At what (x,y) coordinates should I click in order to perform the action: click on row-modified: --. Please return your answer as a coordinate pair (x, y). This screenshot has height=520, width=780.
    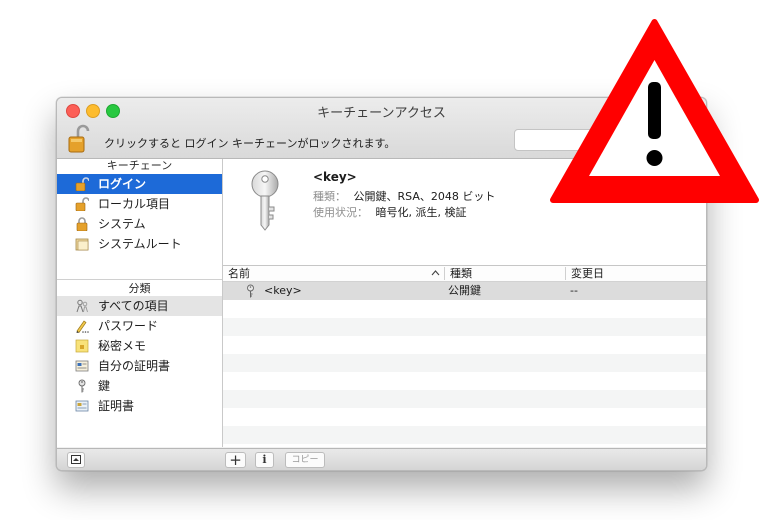
    Looking at the image, I should click on (574, 290).